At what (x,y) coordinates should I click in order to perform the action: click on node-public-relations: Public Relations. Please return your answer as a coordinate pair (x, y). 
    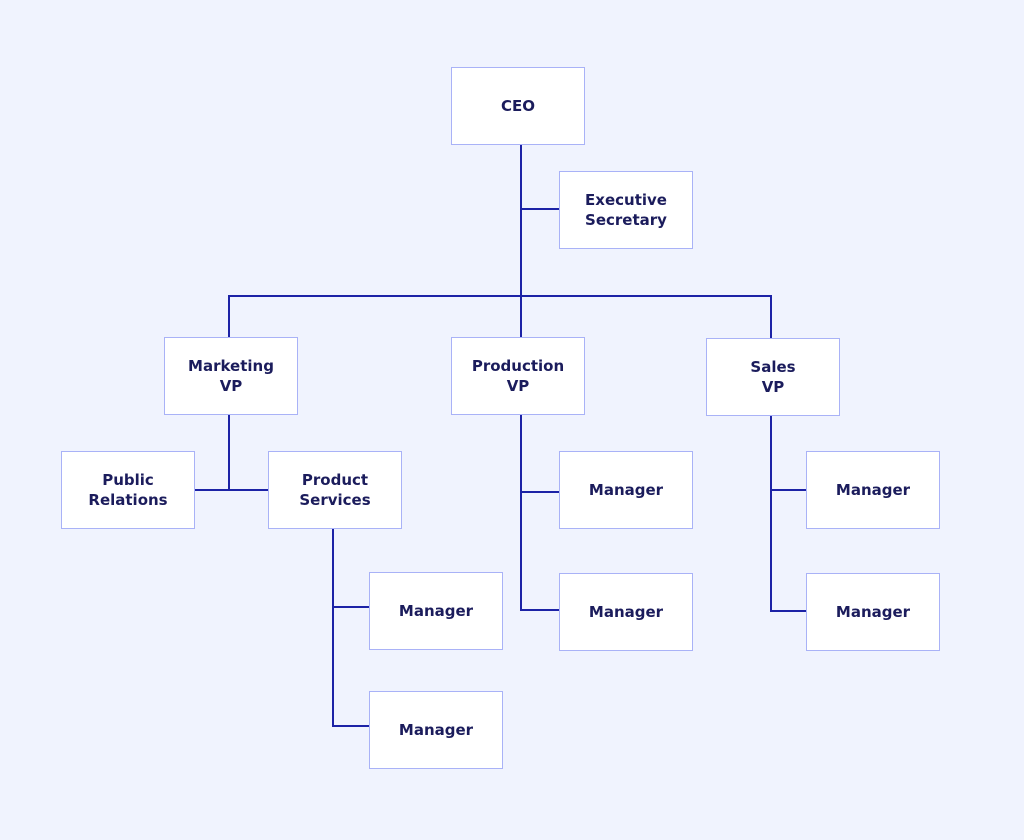
    Looking at the image, I should click on (128, 490).